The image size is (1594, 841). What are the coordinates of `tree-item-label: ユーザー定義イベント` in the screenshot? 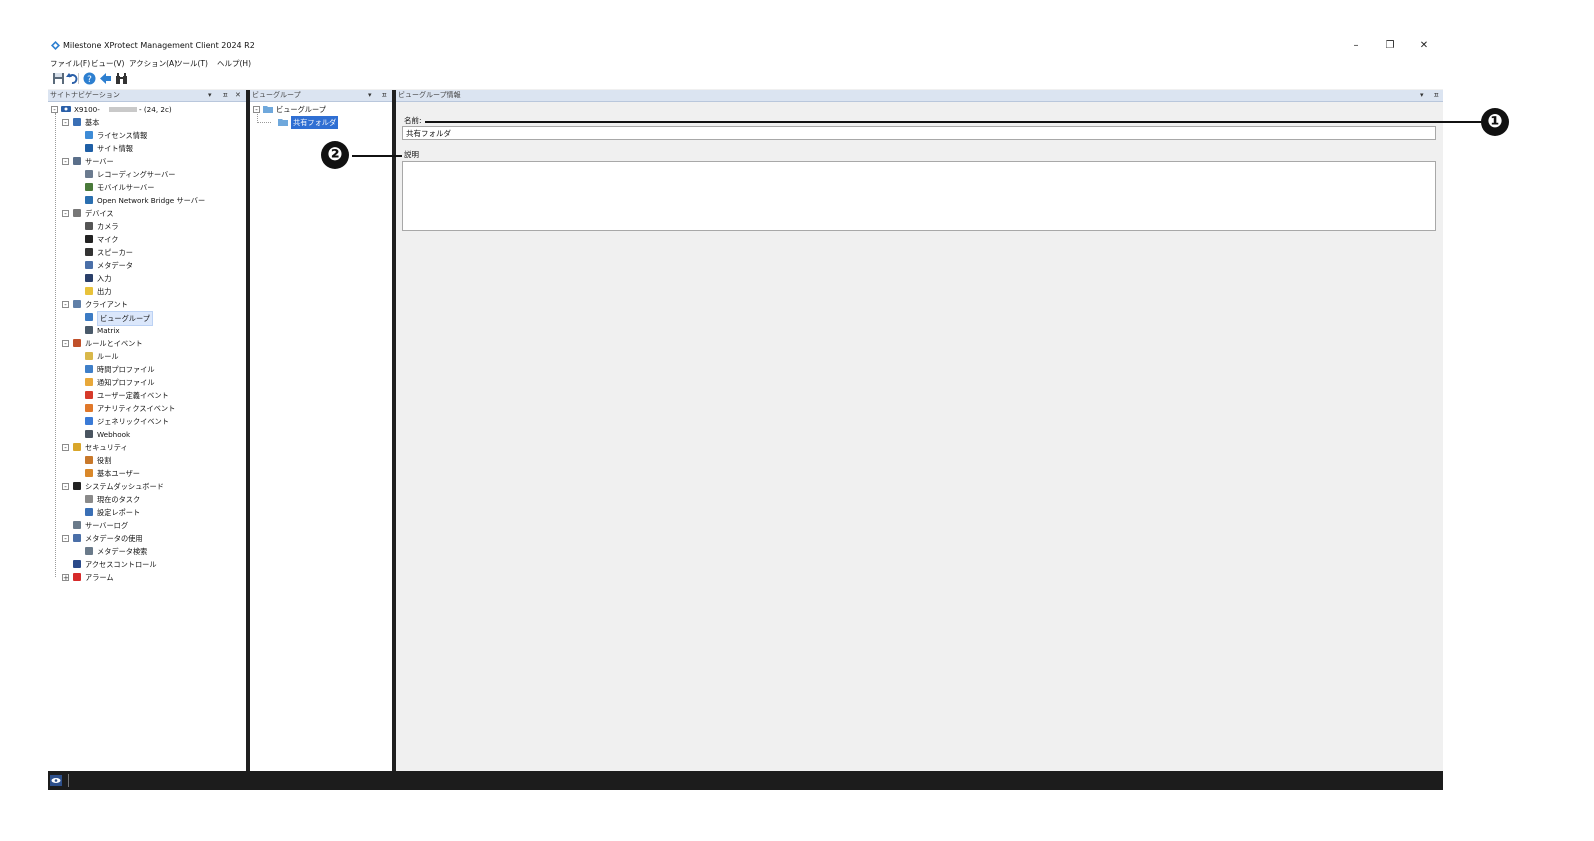 It's located at (133, 395).